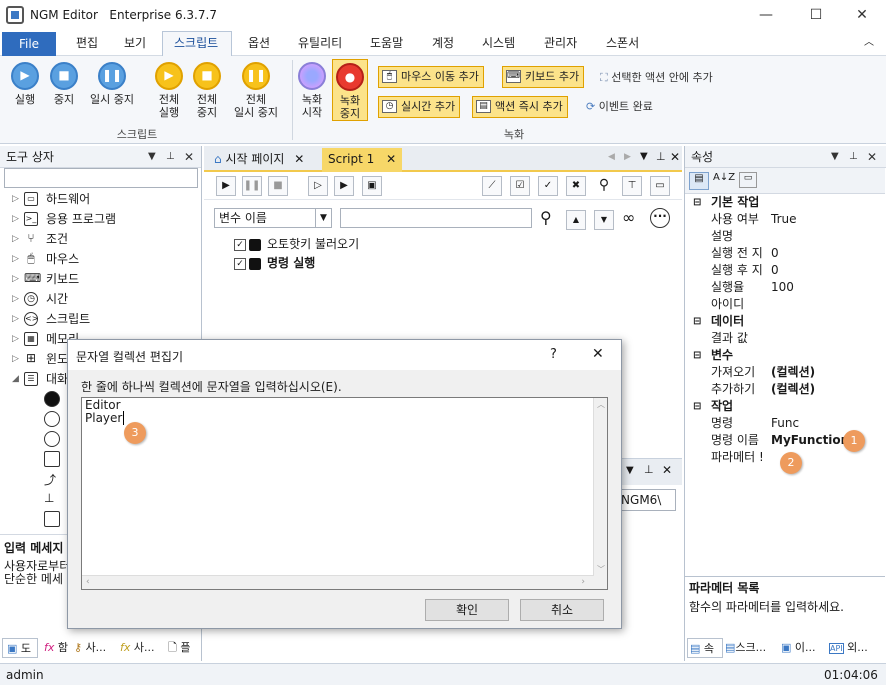  I want to click on tab-script1: Script 1 ✕, so click(362, 160).